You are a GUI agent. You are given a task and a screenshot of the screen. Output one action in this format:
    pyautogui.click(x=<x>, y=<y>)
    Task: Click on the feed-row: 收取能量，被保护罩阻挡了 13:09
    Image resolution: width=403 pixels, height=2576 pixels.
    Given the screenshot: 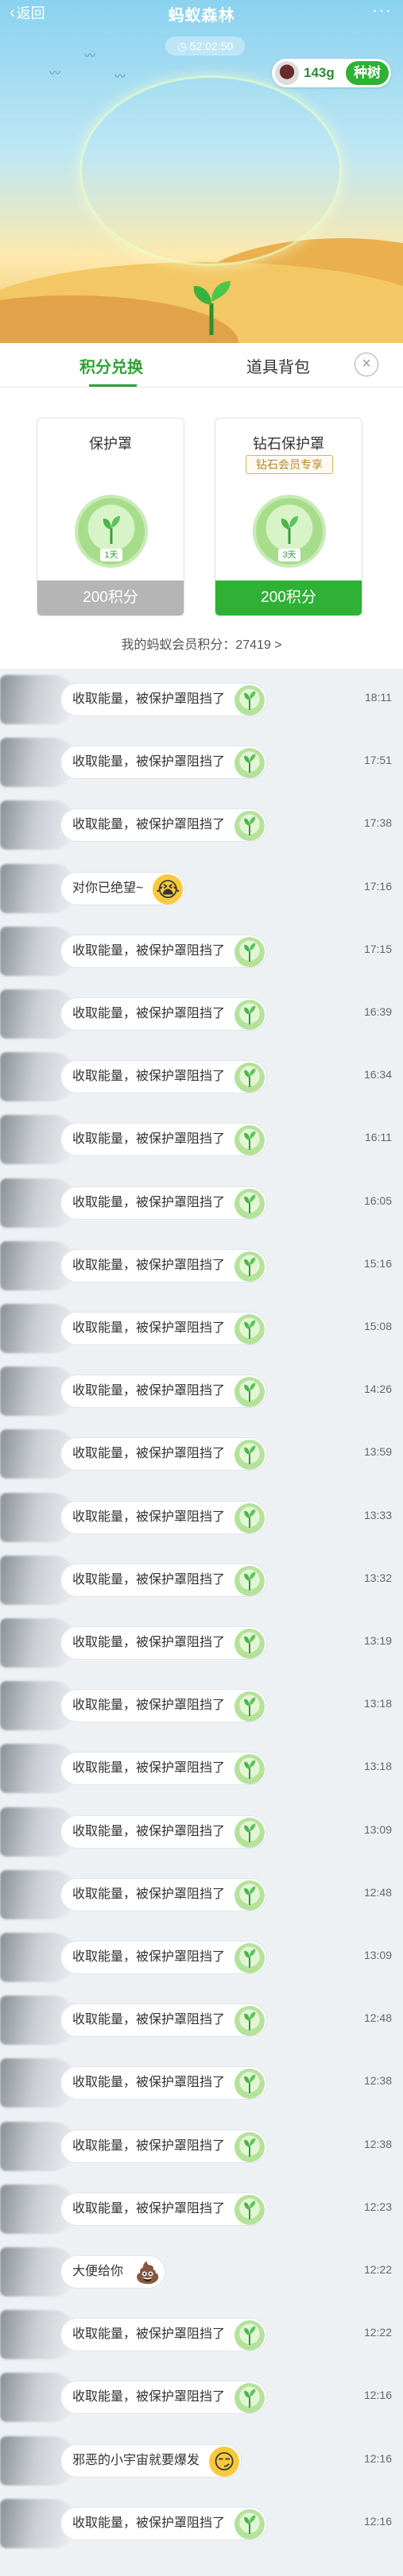 What is the action you would take?
    pyautogui.click(x=201, y=1832)
    